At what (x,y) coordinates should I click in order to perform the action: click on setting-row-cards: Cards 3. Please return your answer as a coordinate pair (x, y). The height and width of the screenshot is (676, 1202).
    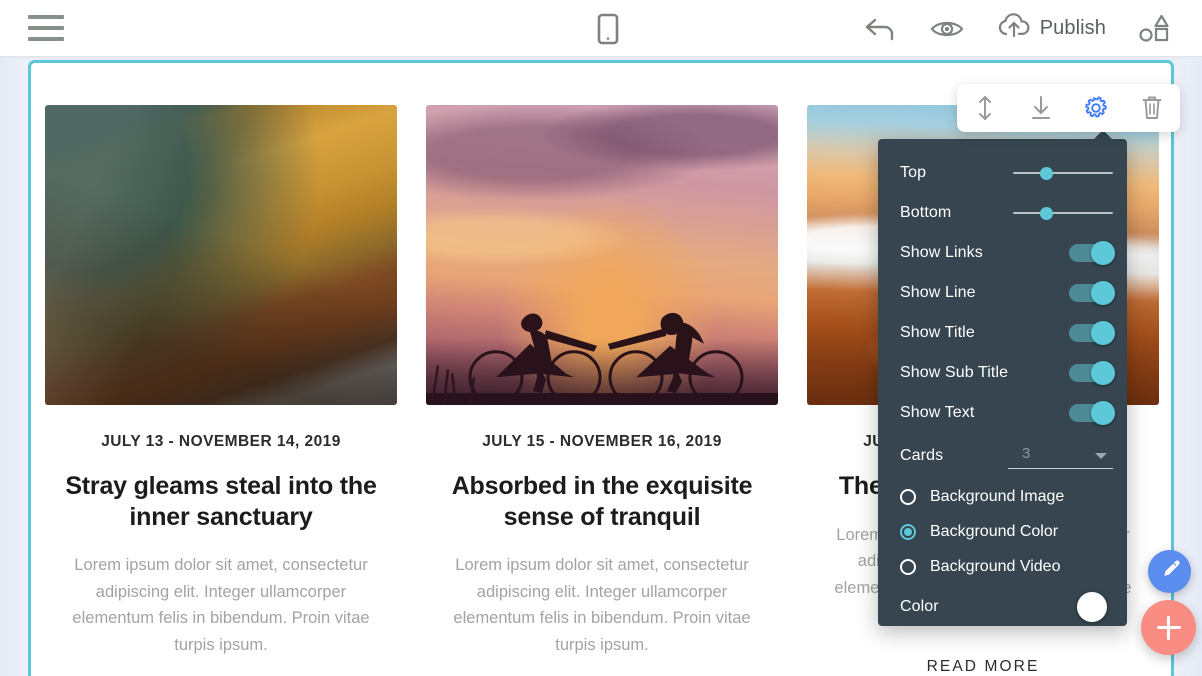
    Looking at the image, I should click on (1002, 456).